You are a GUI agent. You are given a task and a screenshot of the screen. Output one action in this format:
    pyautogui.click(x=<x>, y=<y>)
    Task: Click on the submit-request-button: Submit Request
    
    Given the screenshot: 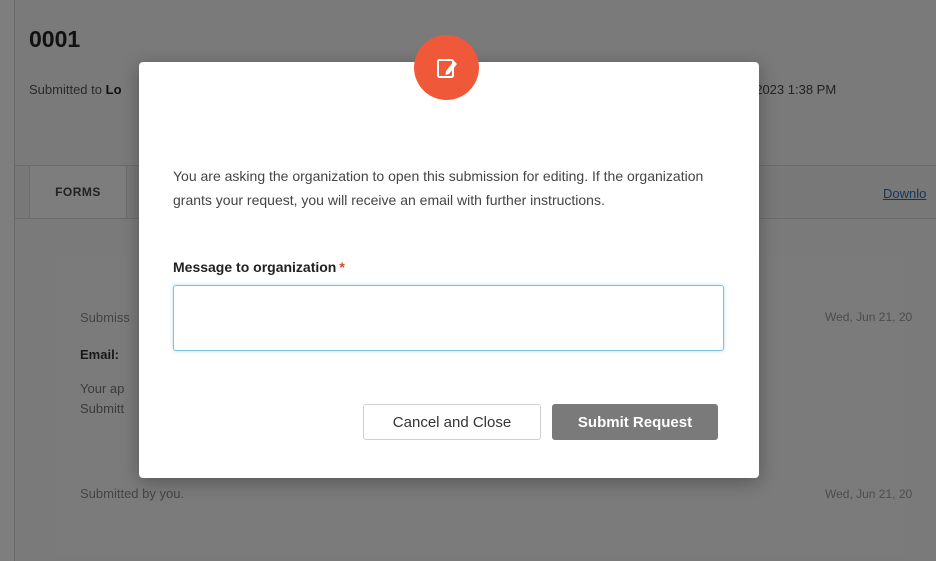 What is the action you would take?
    pyautogui.click(x=635, y=422)
    